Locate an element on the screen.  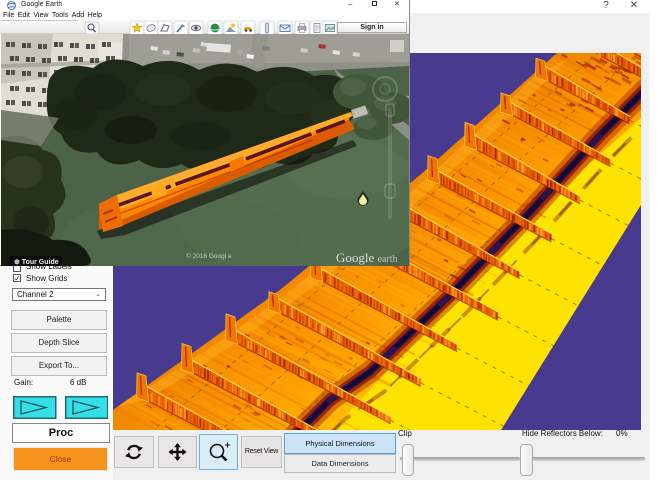
svg-text: ⊕ Tour Guide is located at coordinates (36, 262).